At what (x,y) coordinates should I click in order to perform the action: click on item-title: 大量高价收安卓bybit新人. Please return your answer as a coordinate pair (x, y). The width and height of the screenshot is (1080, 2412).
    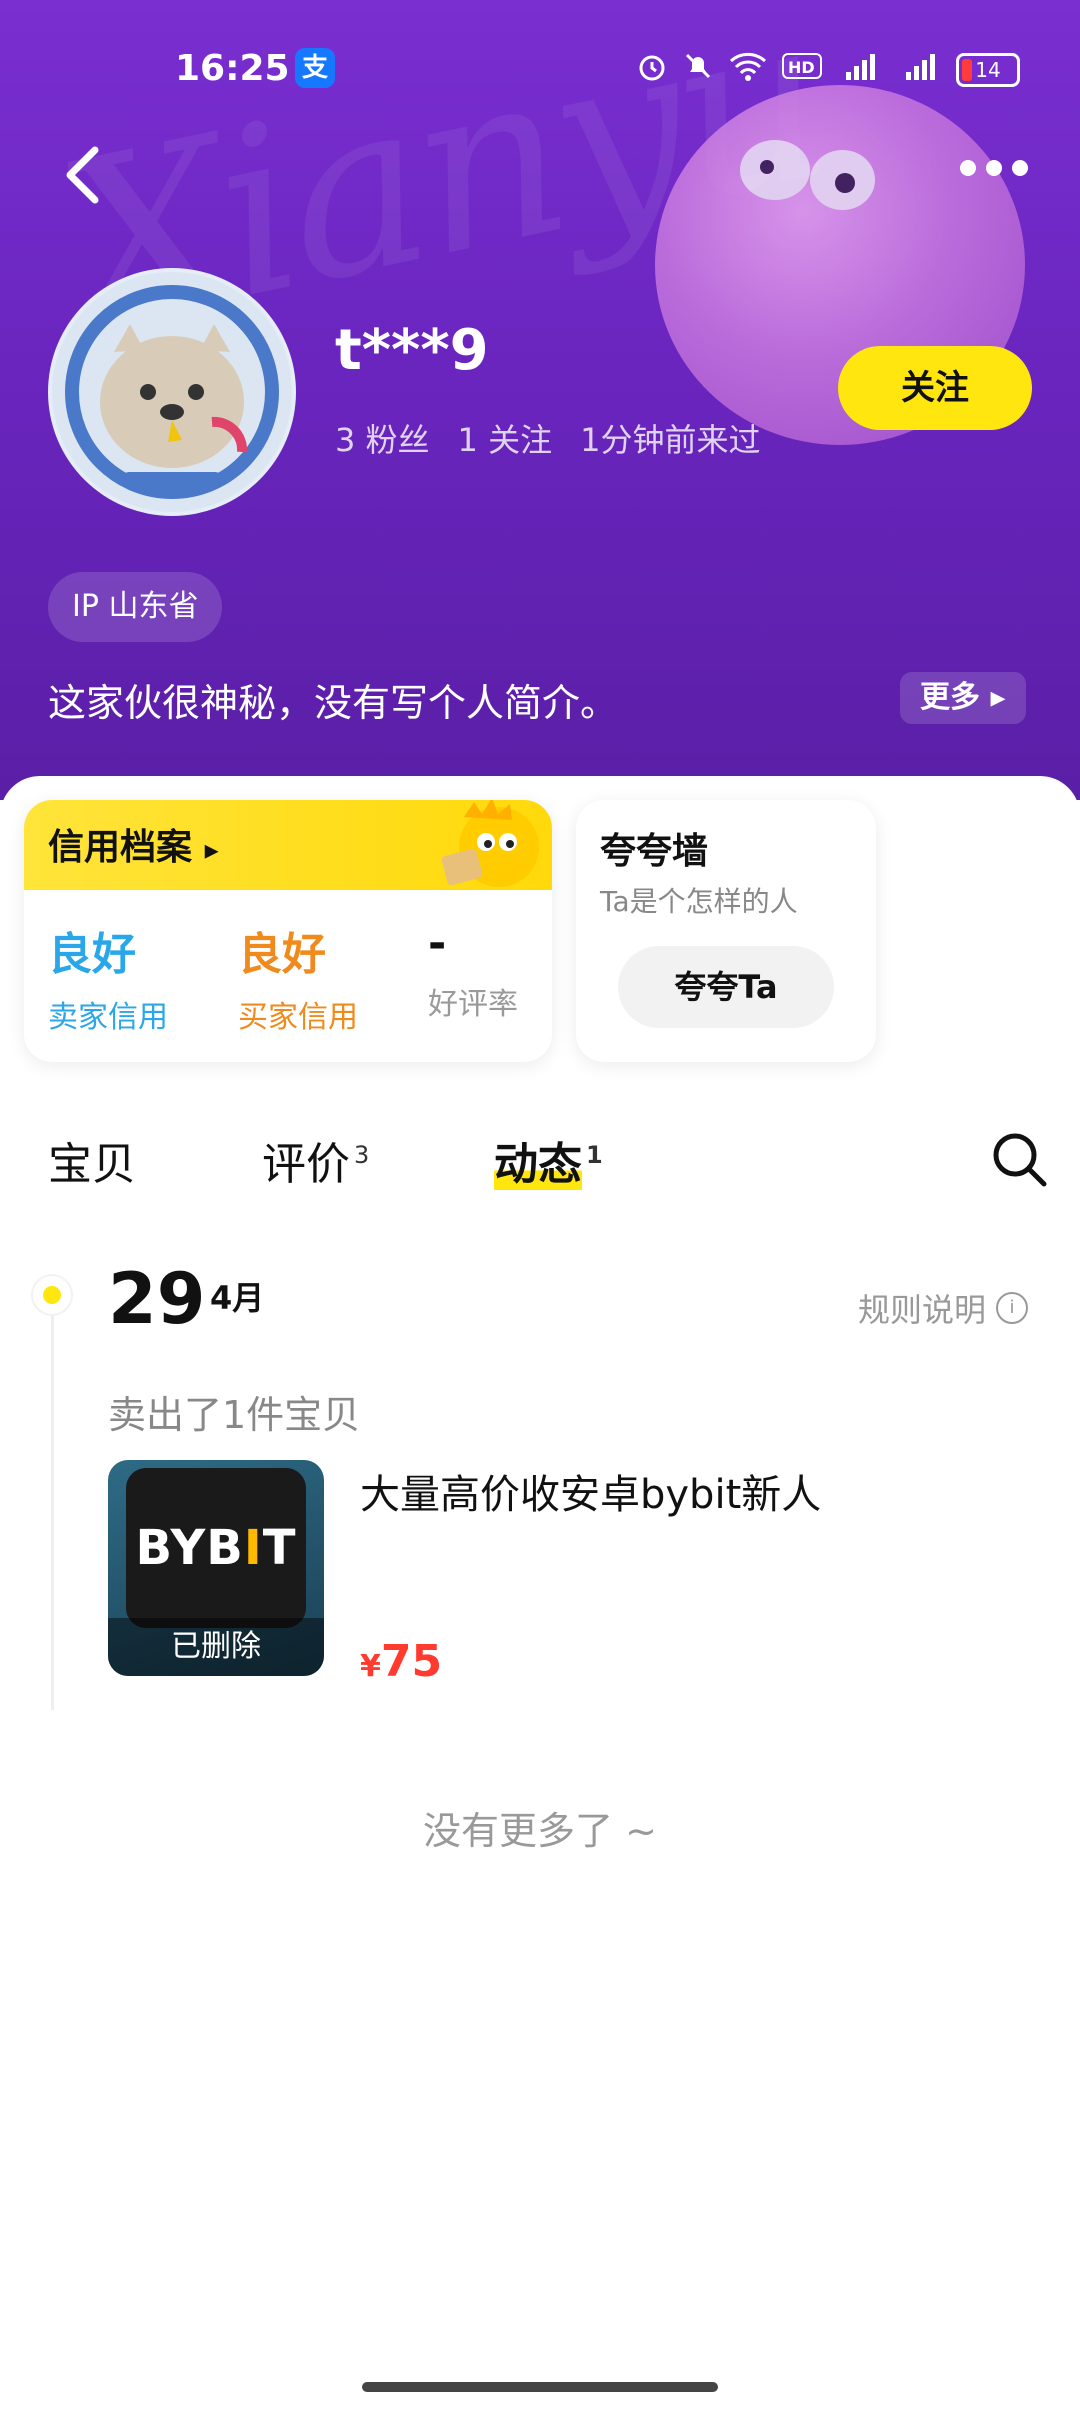
    Looking at the image, I should click on (590, 1491).